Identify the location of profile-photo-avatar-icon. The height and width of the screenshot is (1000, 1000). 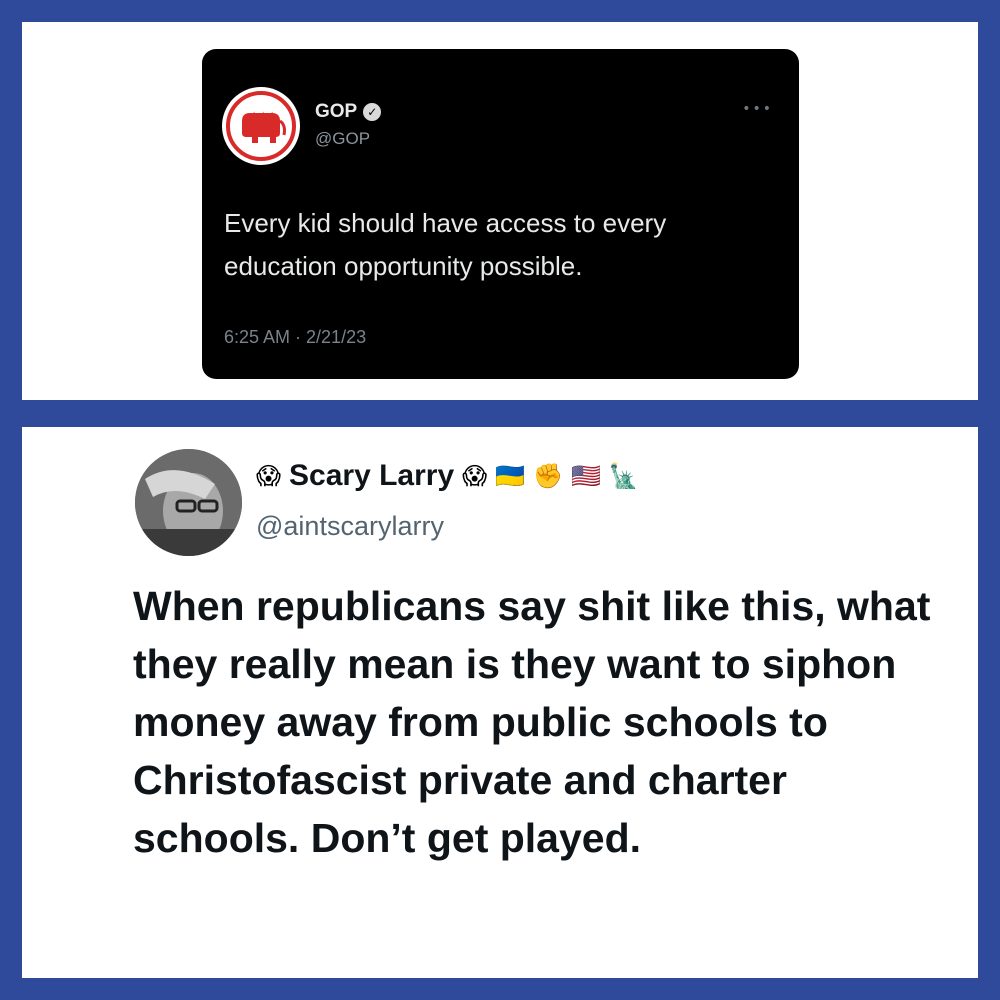
(188, 502).